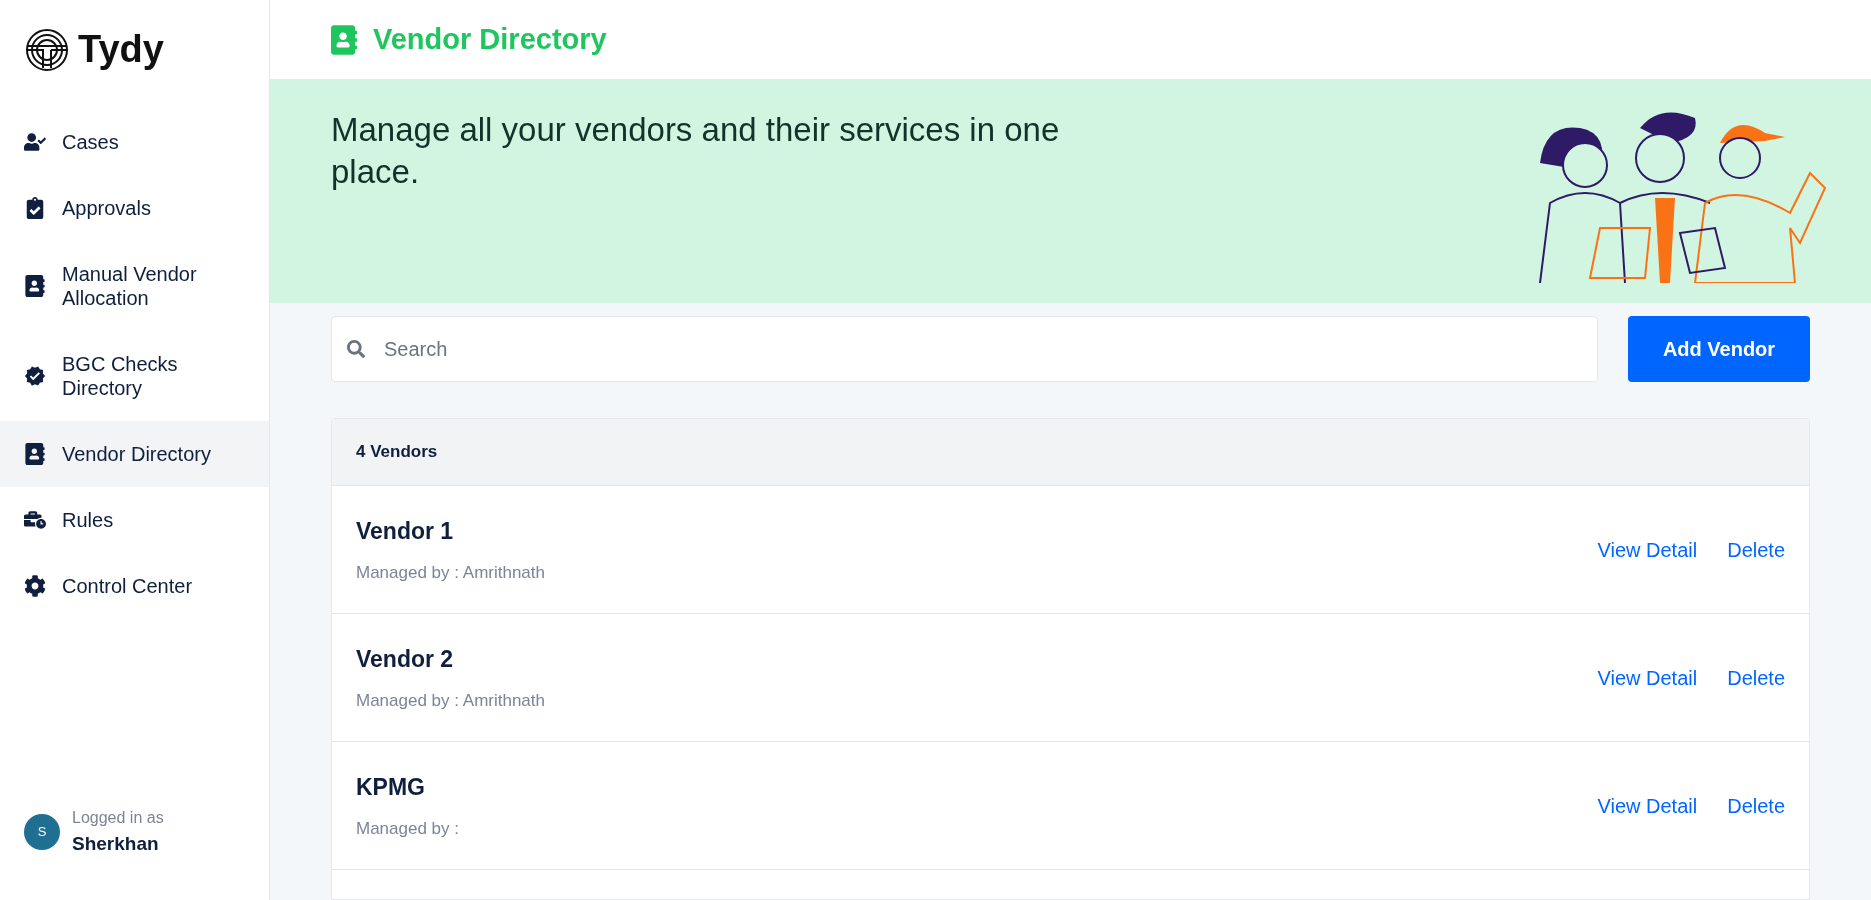 The image size is (1871, 900). What do you see at coordinates (391, 787) in the screenshot?
I see `vendor-name: KPMG` at bounding box center [391, 787].